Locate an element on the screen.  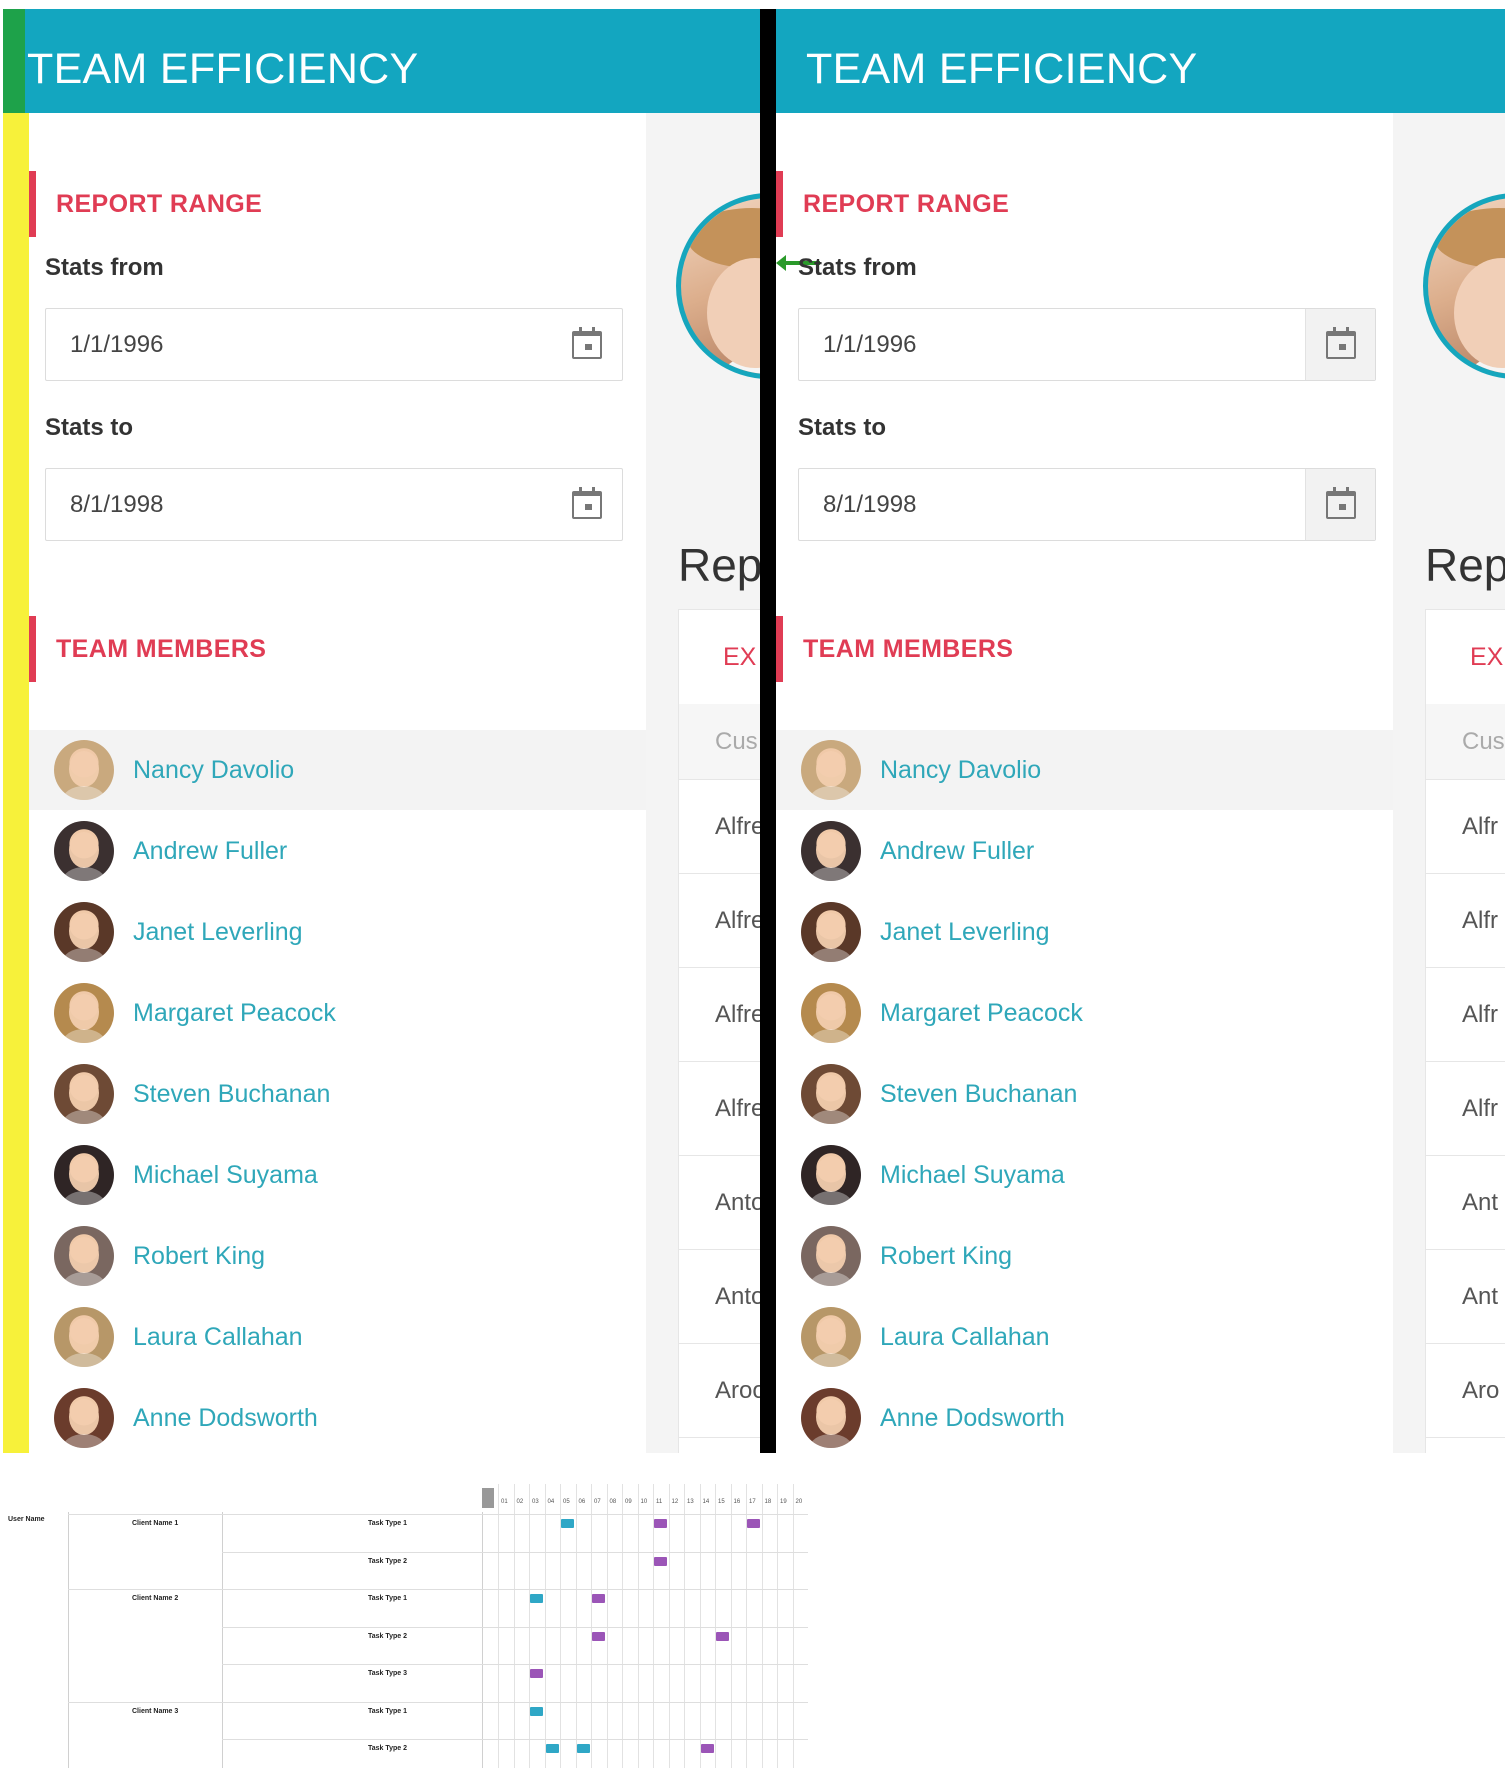
timeline-tick: 11 is located at coordinates (659, 1502).